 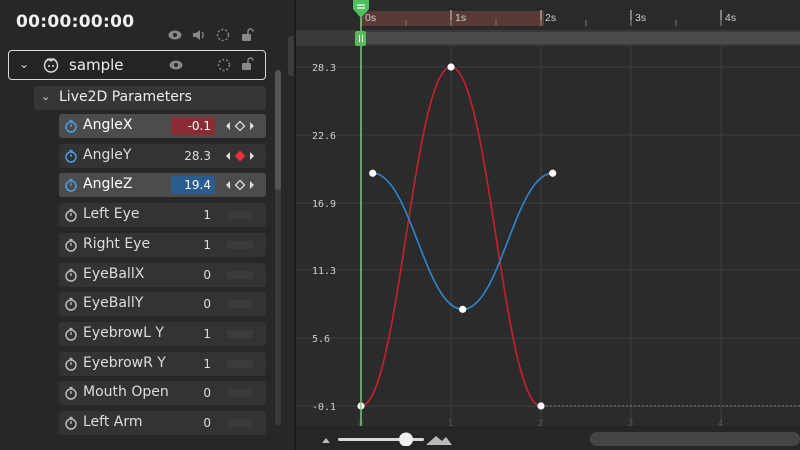 I want to click on ruler-label: 1s, so click(x=460, y=18).